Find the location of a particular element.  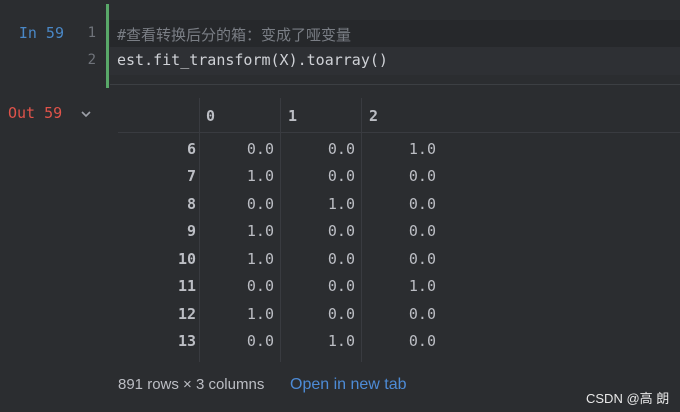

chevron-down-icon is located at coordinates (86, 114).